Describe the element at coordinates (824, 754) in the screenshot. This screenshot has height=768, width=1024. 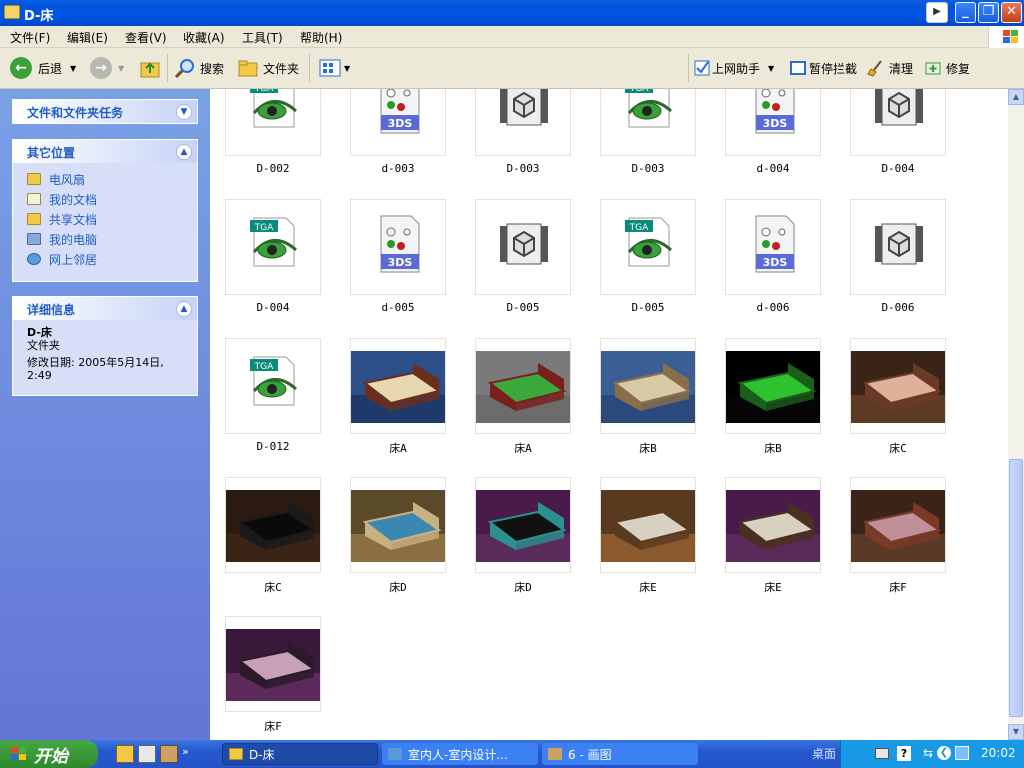
I see `desktop-label: 桌面` at that location.